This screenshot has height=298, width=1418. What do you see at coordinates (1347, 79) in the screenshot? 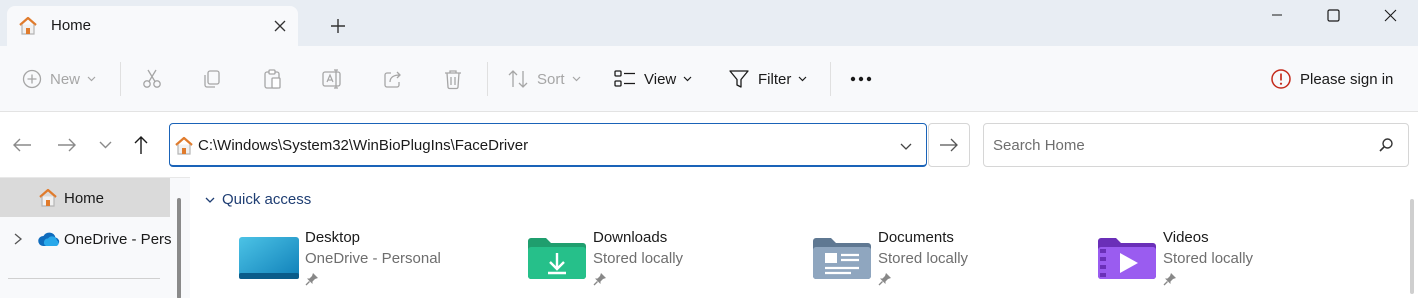
I see `sign-in-label: Please sign in` at bounding box center [1347, 79].